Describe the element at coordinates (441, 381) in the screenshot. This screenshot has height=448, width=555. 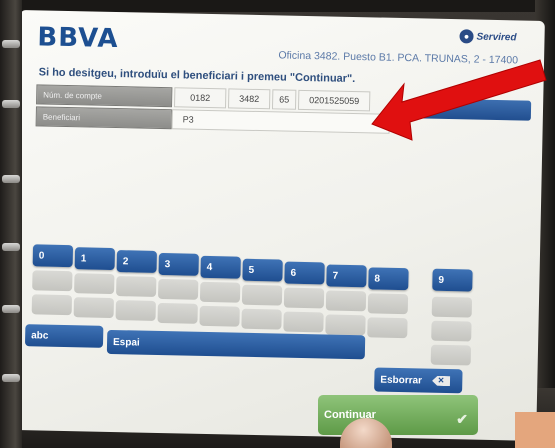
I see `backspace-icon: ✕` at that location.